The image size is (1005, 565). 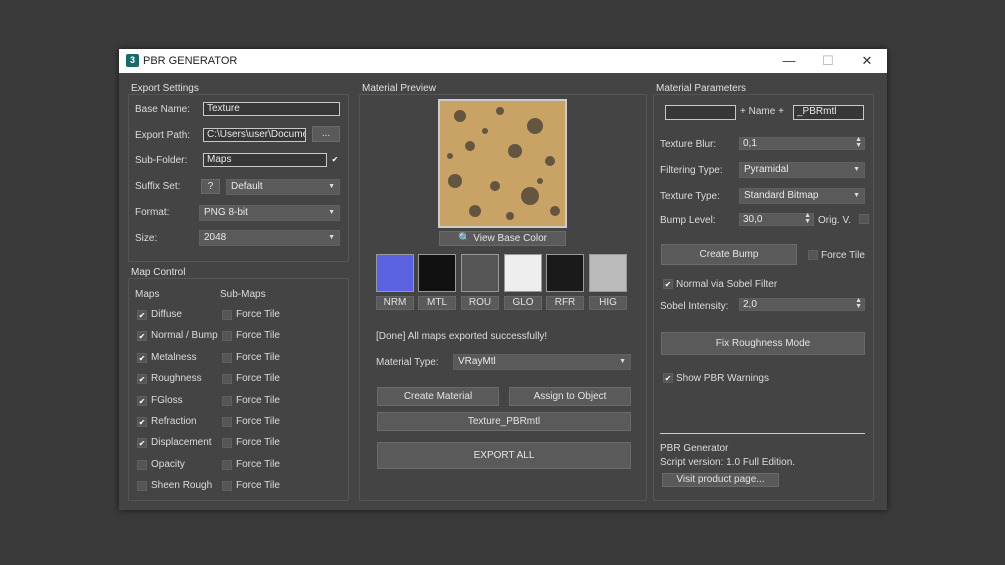 I want to click on view-base-color-button: 🔍 View Base Color, so click(x=502, y=238).